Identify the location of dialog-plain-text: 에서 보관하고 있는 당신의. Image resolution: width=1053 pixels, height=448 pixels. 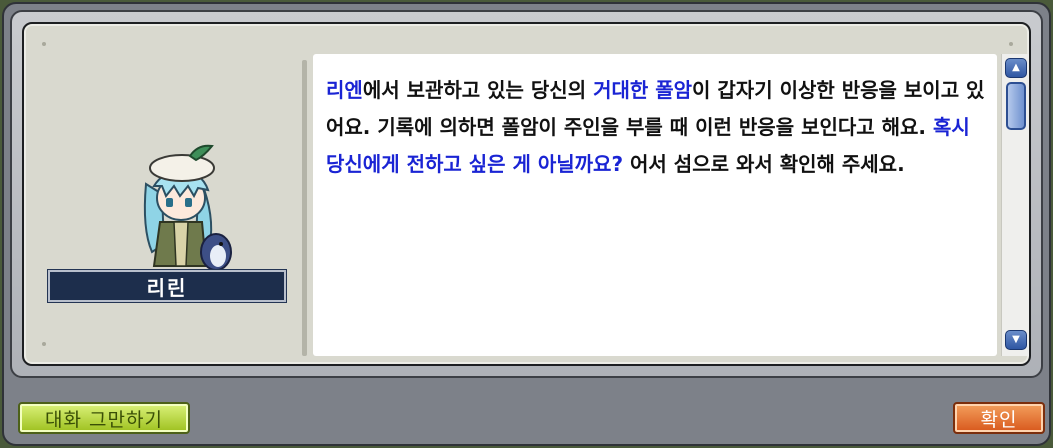
(478, 90).